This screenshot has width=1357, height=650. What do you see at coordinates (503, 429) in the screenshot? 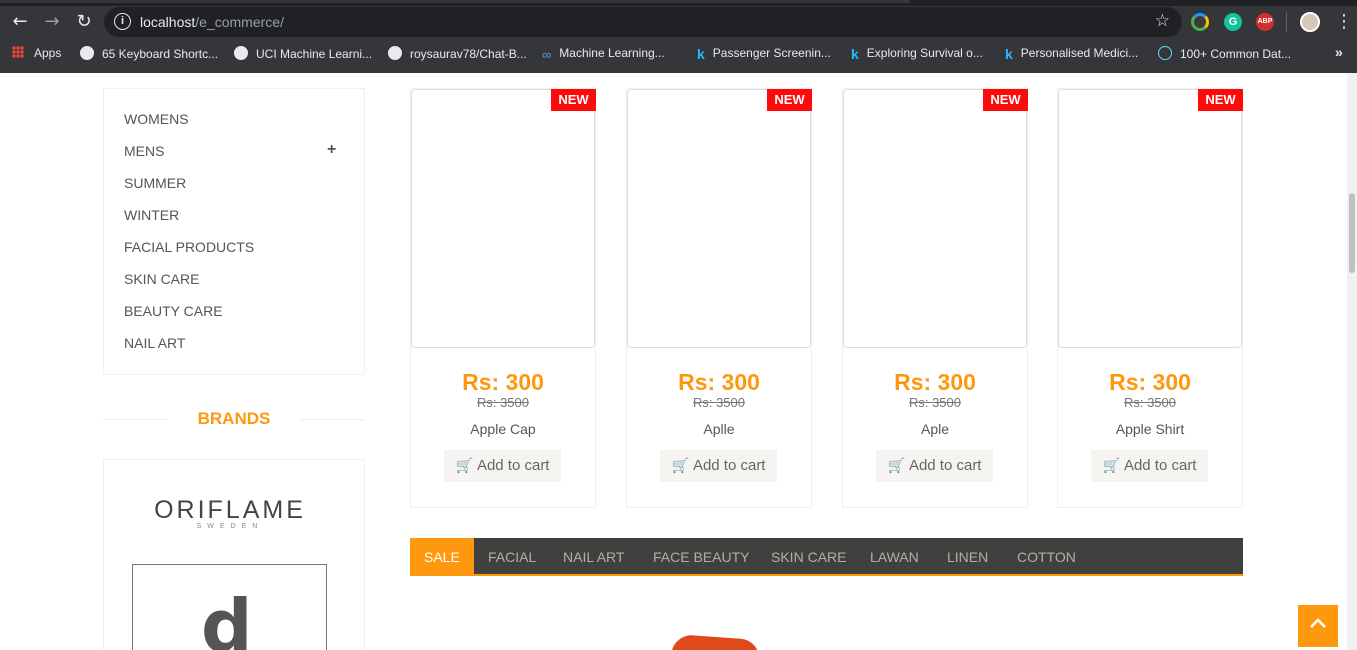
I see `product-name: Apple Cap` at bounding box center [503, 429].